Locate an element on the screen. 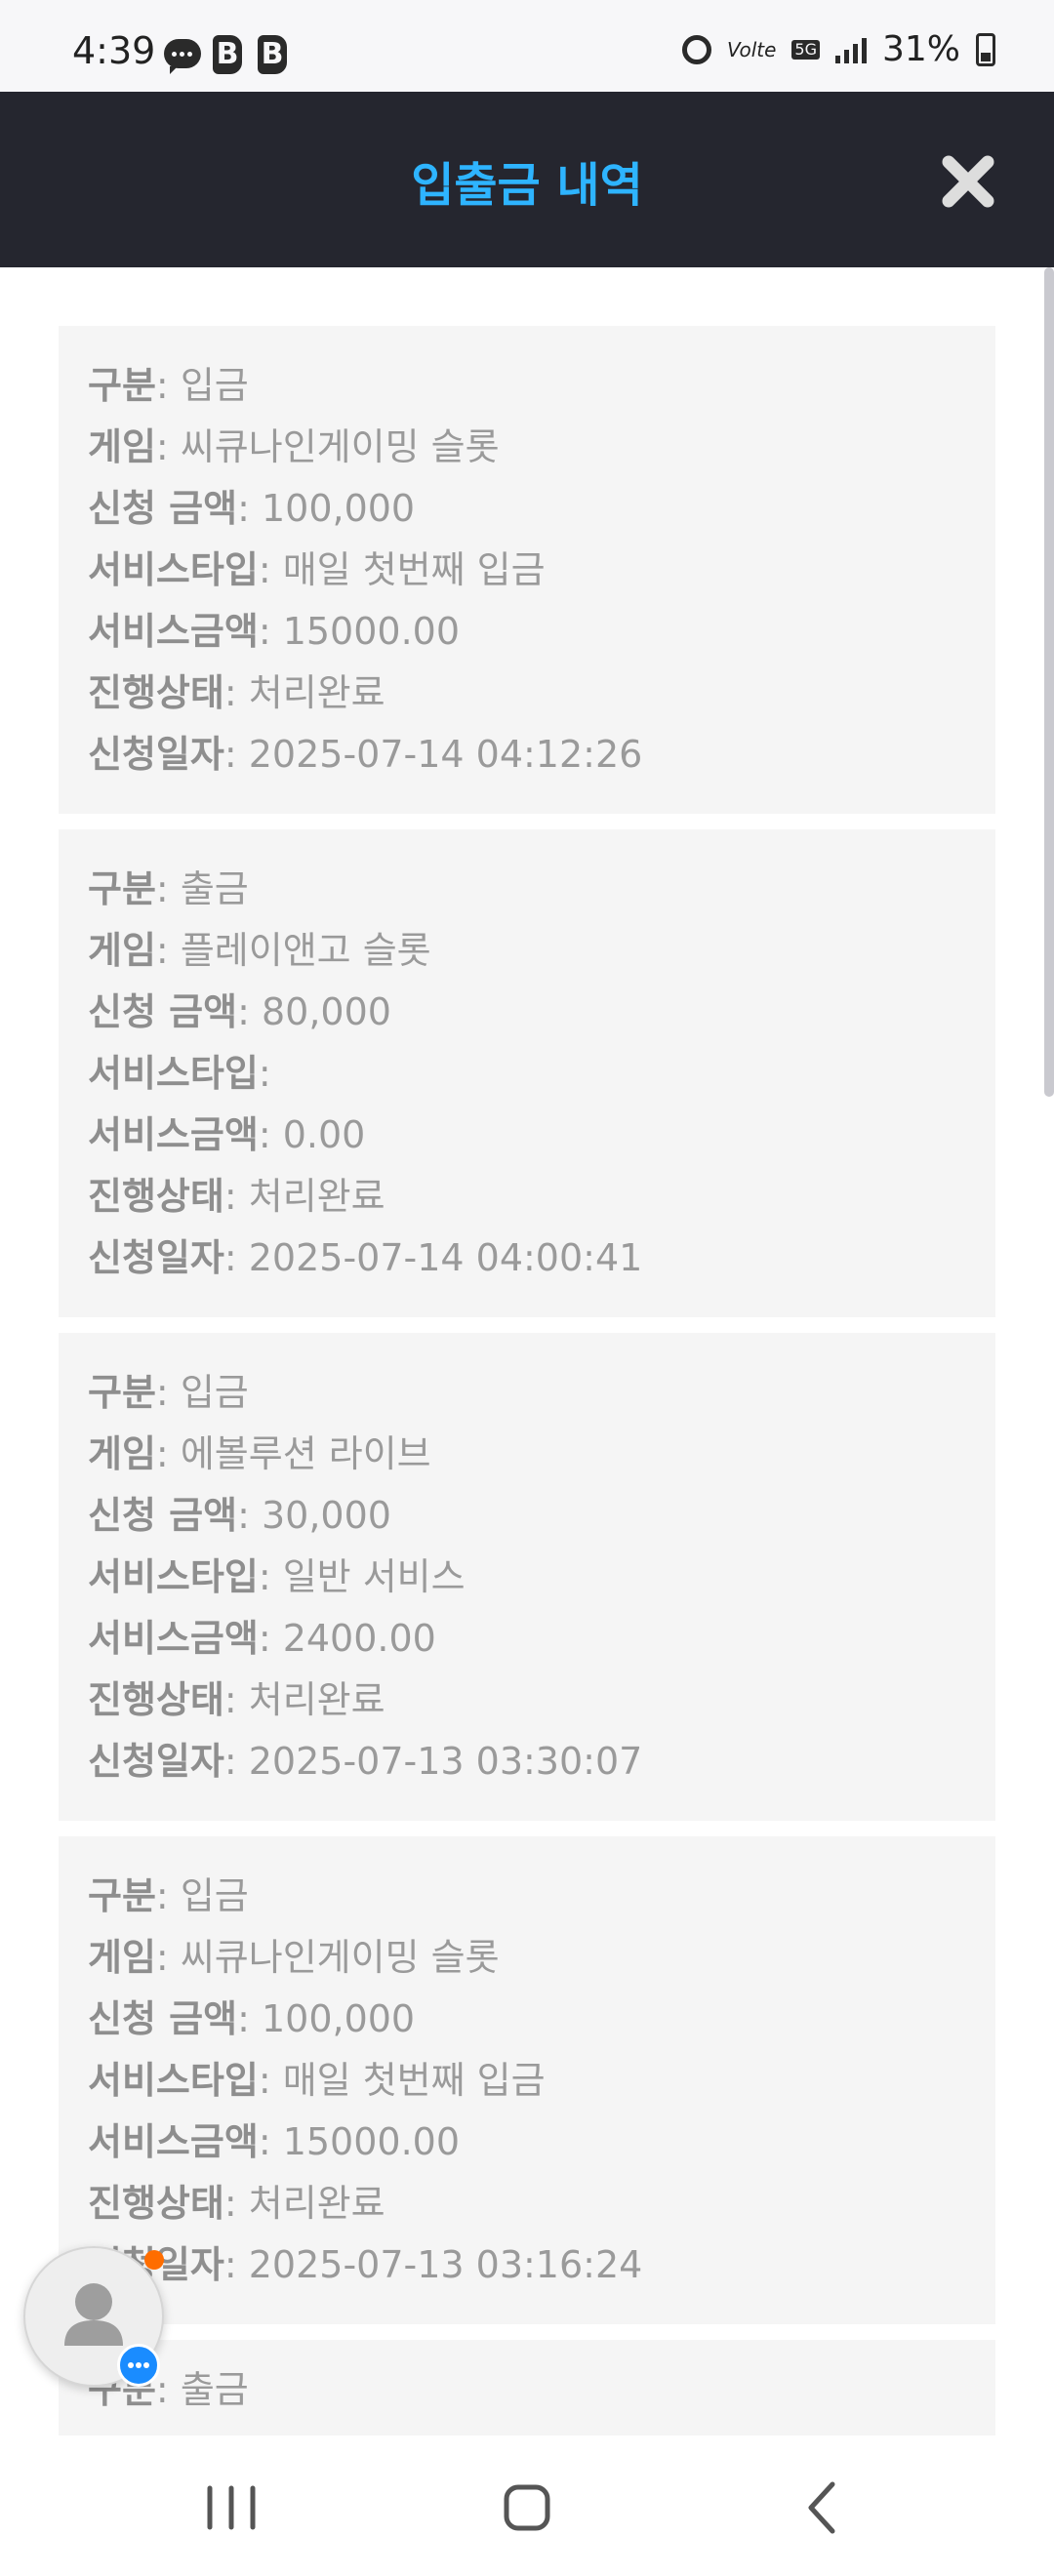 The width and height of the screenshot is (1054, 2576). record-game-row: 게임: 플레이앤고 슬롯 is located at coordinates (259, 950).